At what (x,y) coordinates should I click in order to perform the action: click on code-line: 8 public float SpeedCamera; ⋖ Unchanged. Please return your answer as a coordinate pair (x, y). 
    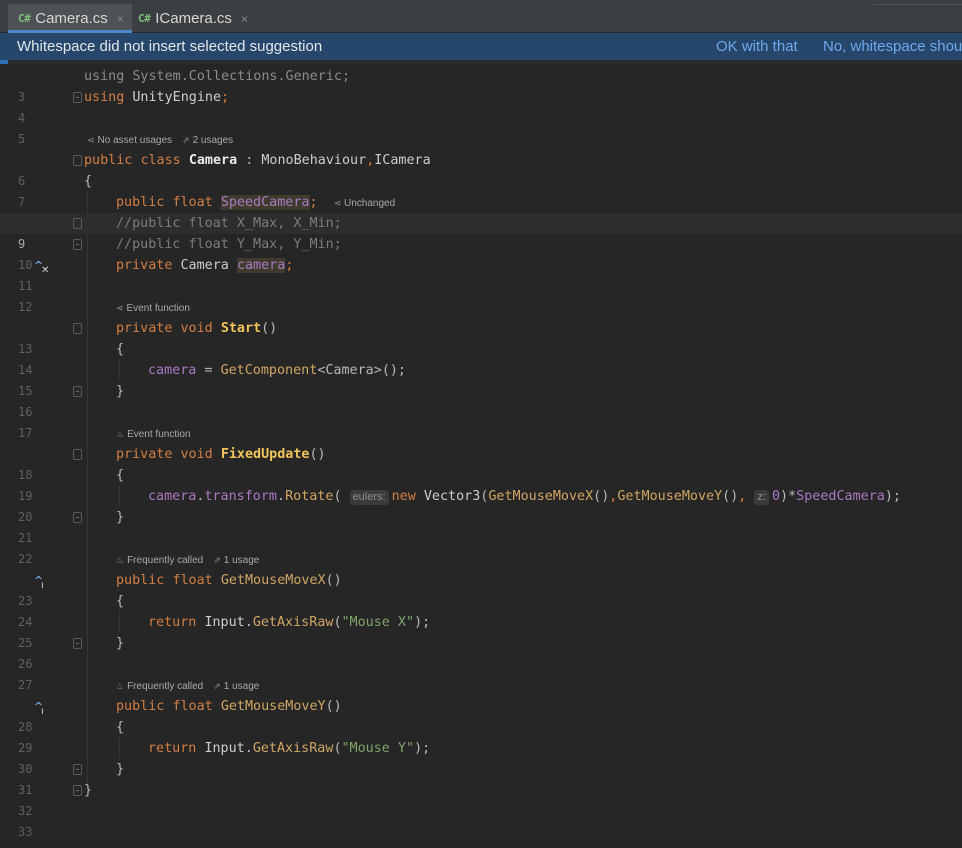
    Looking at the image, I should click on (481, 211).